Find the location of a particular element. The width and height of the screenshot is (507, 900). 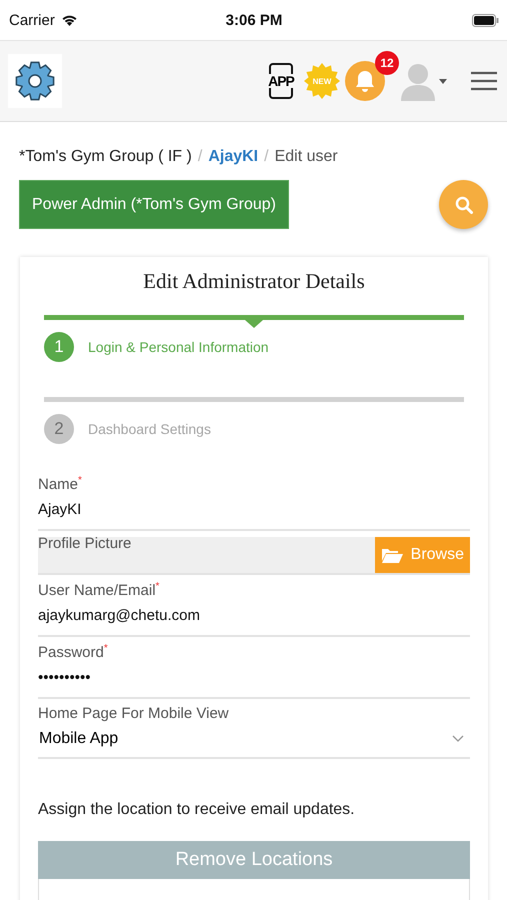

field-label: Name$^{*}$ is located at coordinates (60, 484).